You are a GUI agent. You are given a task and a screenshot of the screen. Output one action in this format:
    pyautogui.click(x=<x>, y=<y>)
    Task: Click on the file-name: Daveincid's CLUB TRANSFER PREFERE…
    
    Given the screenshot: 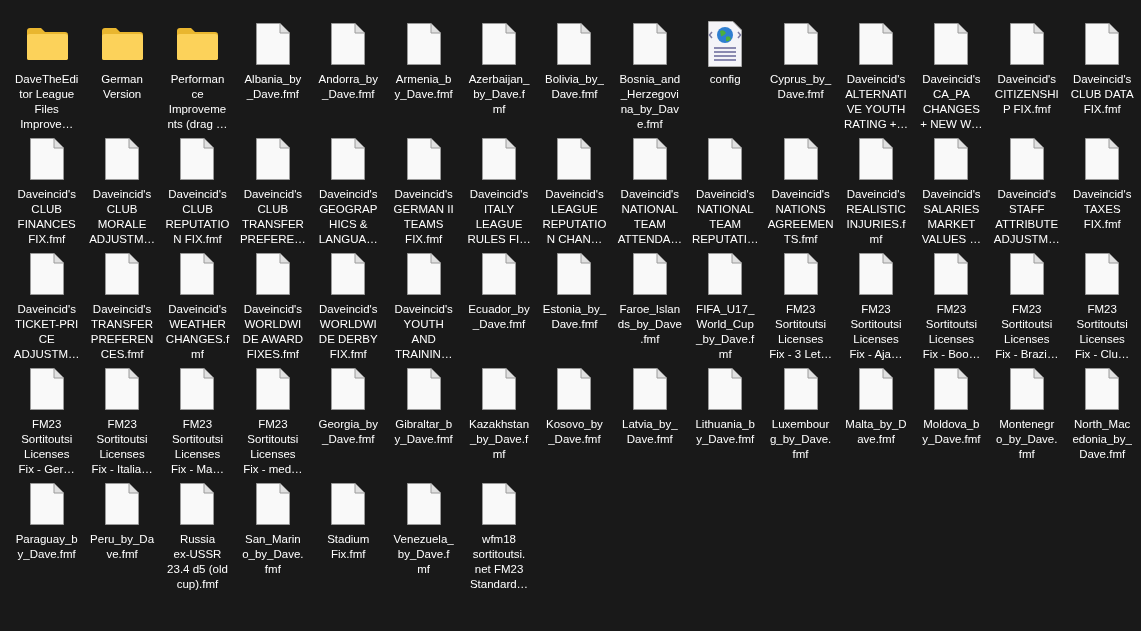 What is the action you would take?
    pyautogui.click(x=272, y=217)
    